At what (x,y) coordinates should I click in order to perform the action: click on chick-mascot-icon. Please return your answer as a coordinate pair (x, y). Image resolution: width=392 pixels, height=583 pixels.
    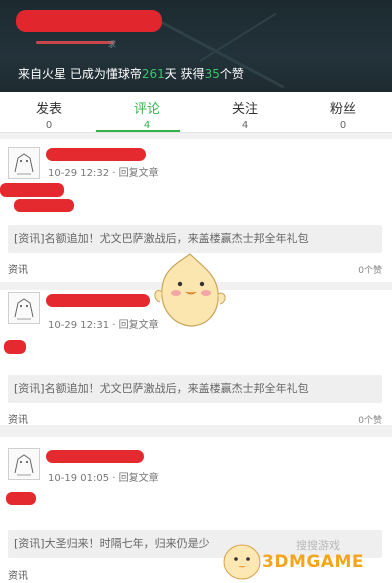
    Looking at the image, I should click on (190, 290).